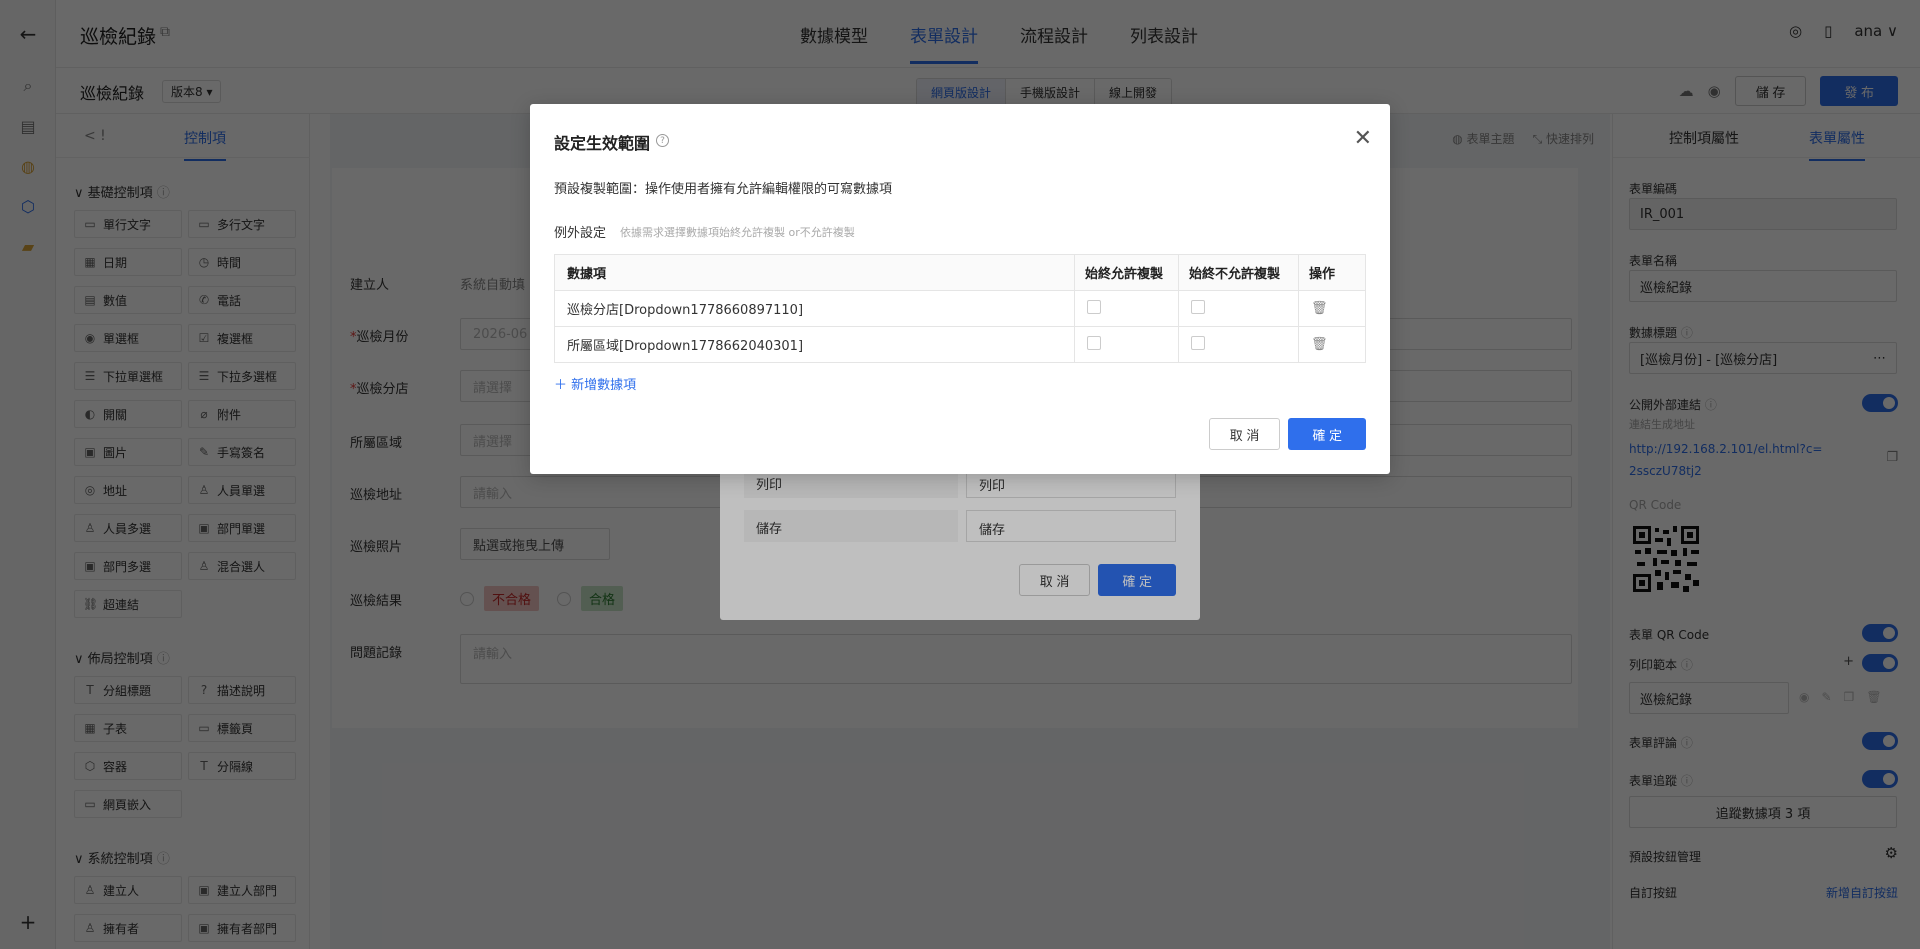  Describe the element at coordinates (1363, 138) in the screenshot. I see `close-icon: ✕` at that location.